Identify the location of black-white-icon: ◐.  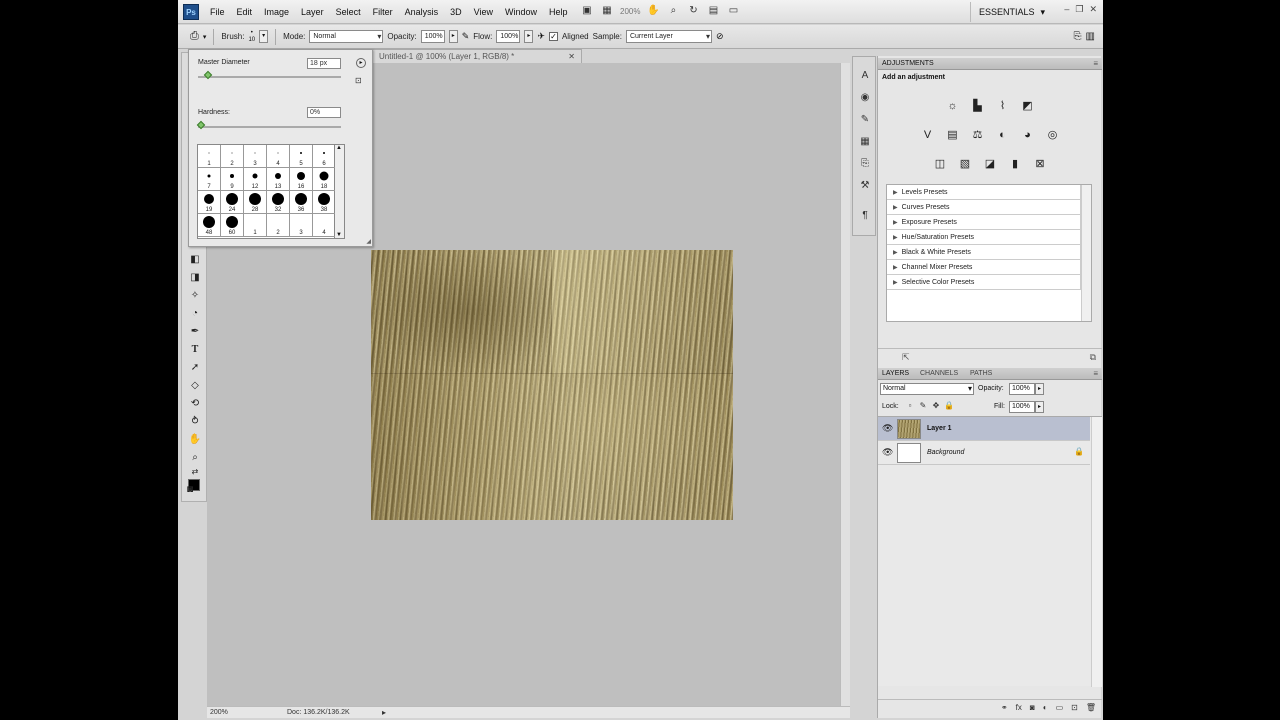
(1003, 135).